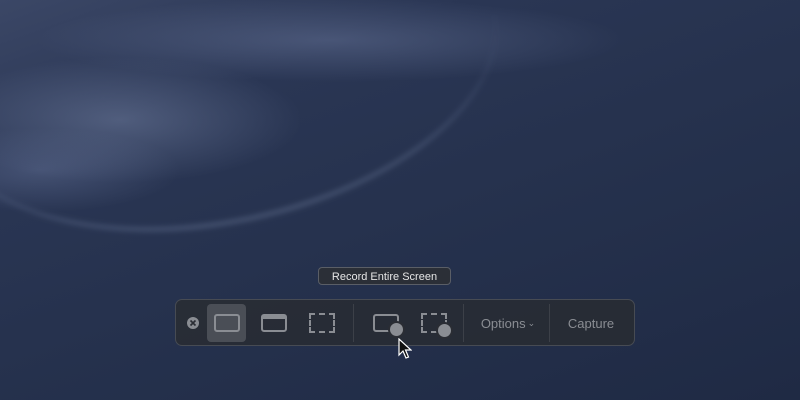 Image resolution: width=800 pixels, height=400 pixels. Describe the element at coordinates (437, 326) in the screenshot. I see `record-selection-icon` at that location.